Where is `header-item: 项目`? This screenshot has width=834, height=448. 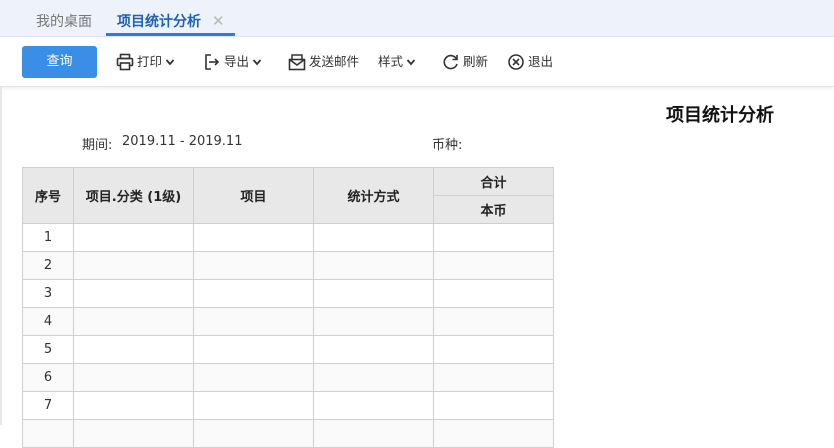 header-item: 项目 is located at coordinates (253, 195).